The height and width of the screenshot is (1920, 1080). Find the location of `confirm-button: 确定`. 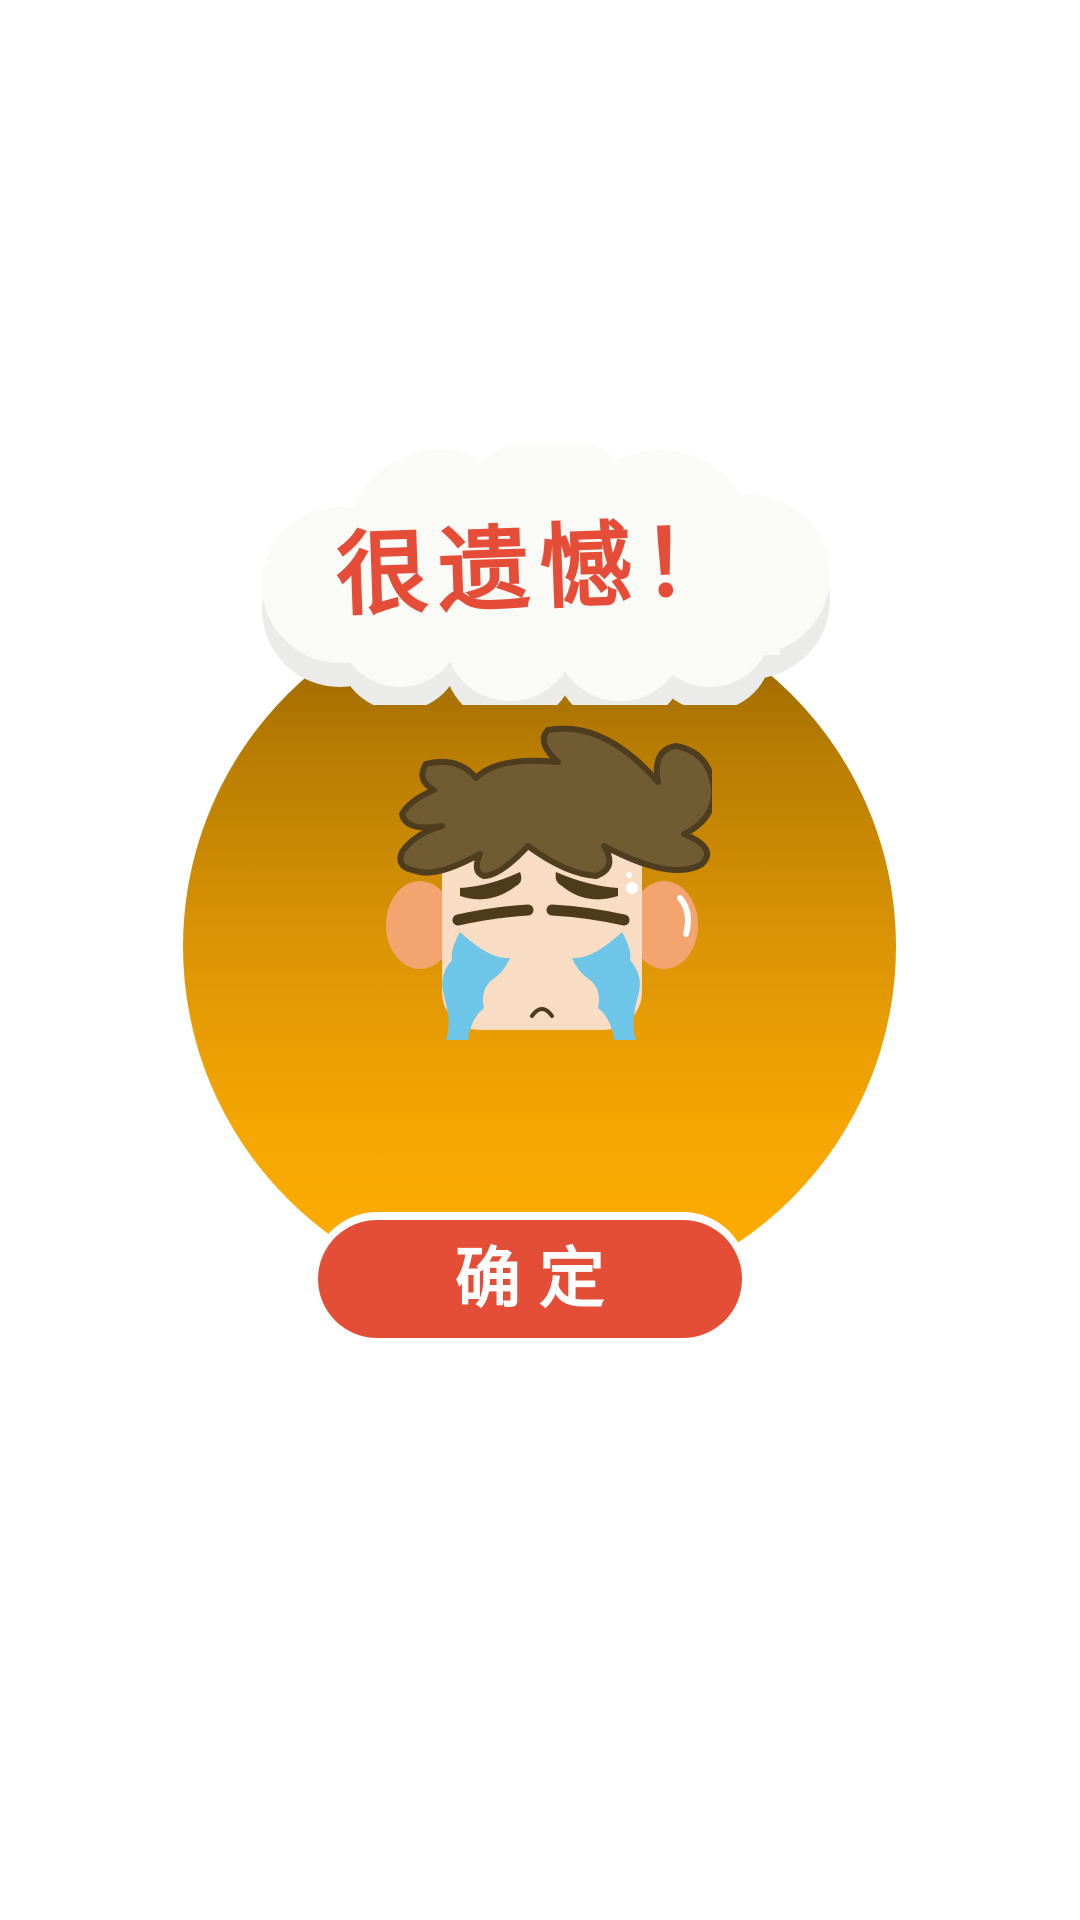

confirm-button: 确定 is located at coordinates (530, 1279).